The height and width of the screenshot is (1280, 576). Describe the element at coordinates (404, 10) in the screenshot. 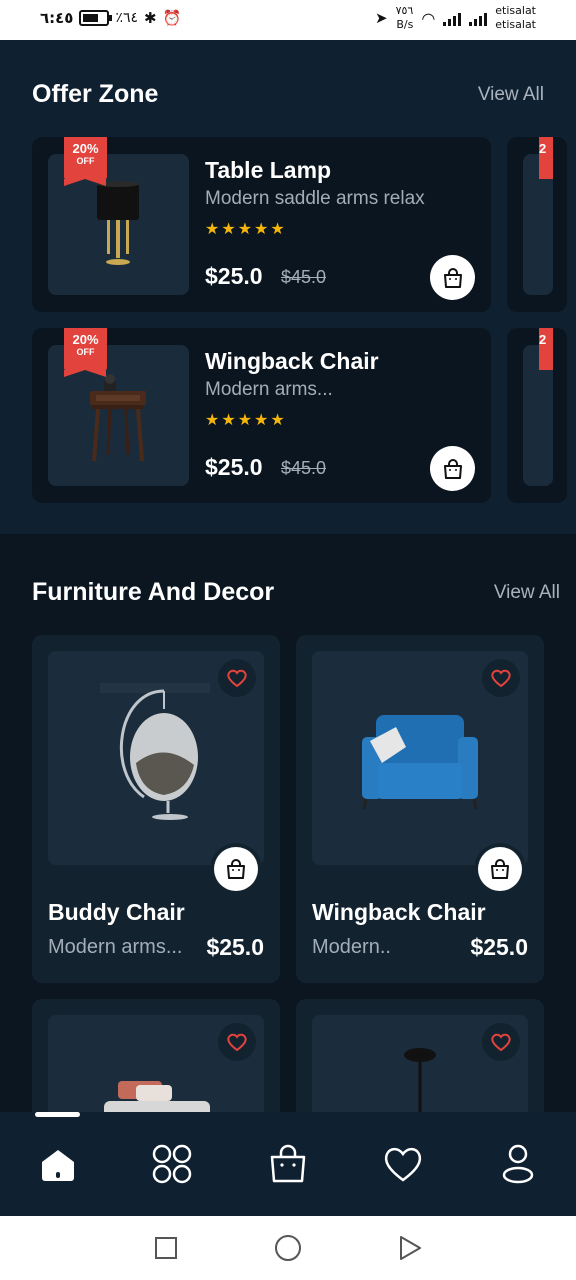

I see `net-speed-value: ٧٥٦` at that location.